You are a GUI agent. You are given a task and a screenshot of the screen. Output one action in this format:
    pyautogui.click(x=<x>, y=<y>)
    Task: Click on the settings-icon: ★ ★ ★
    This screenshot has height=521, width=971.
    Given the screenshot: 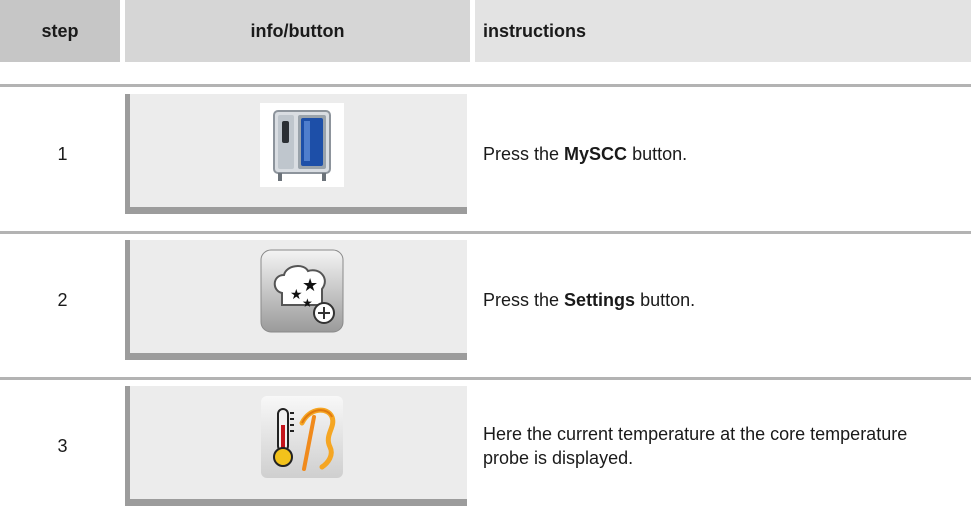 What is the action you would take?
    pyautogui.click(x=302, y=291)
    